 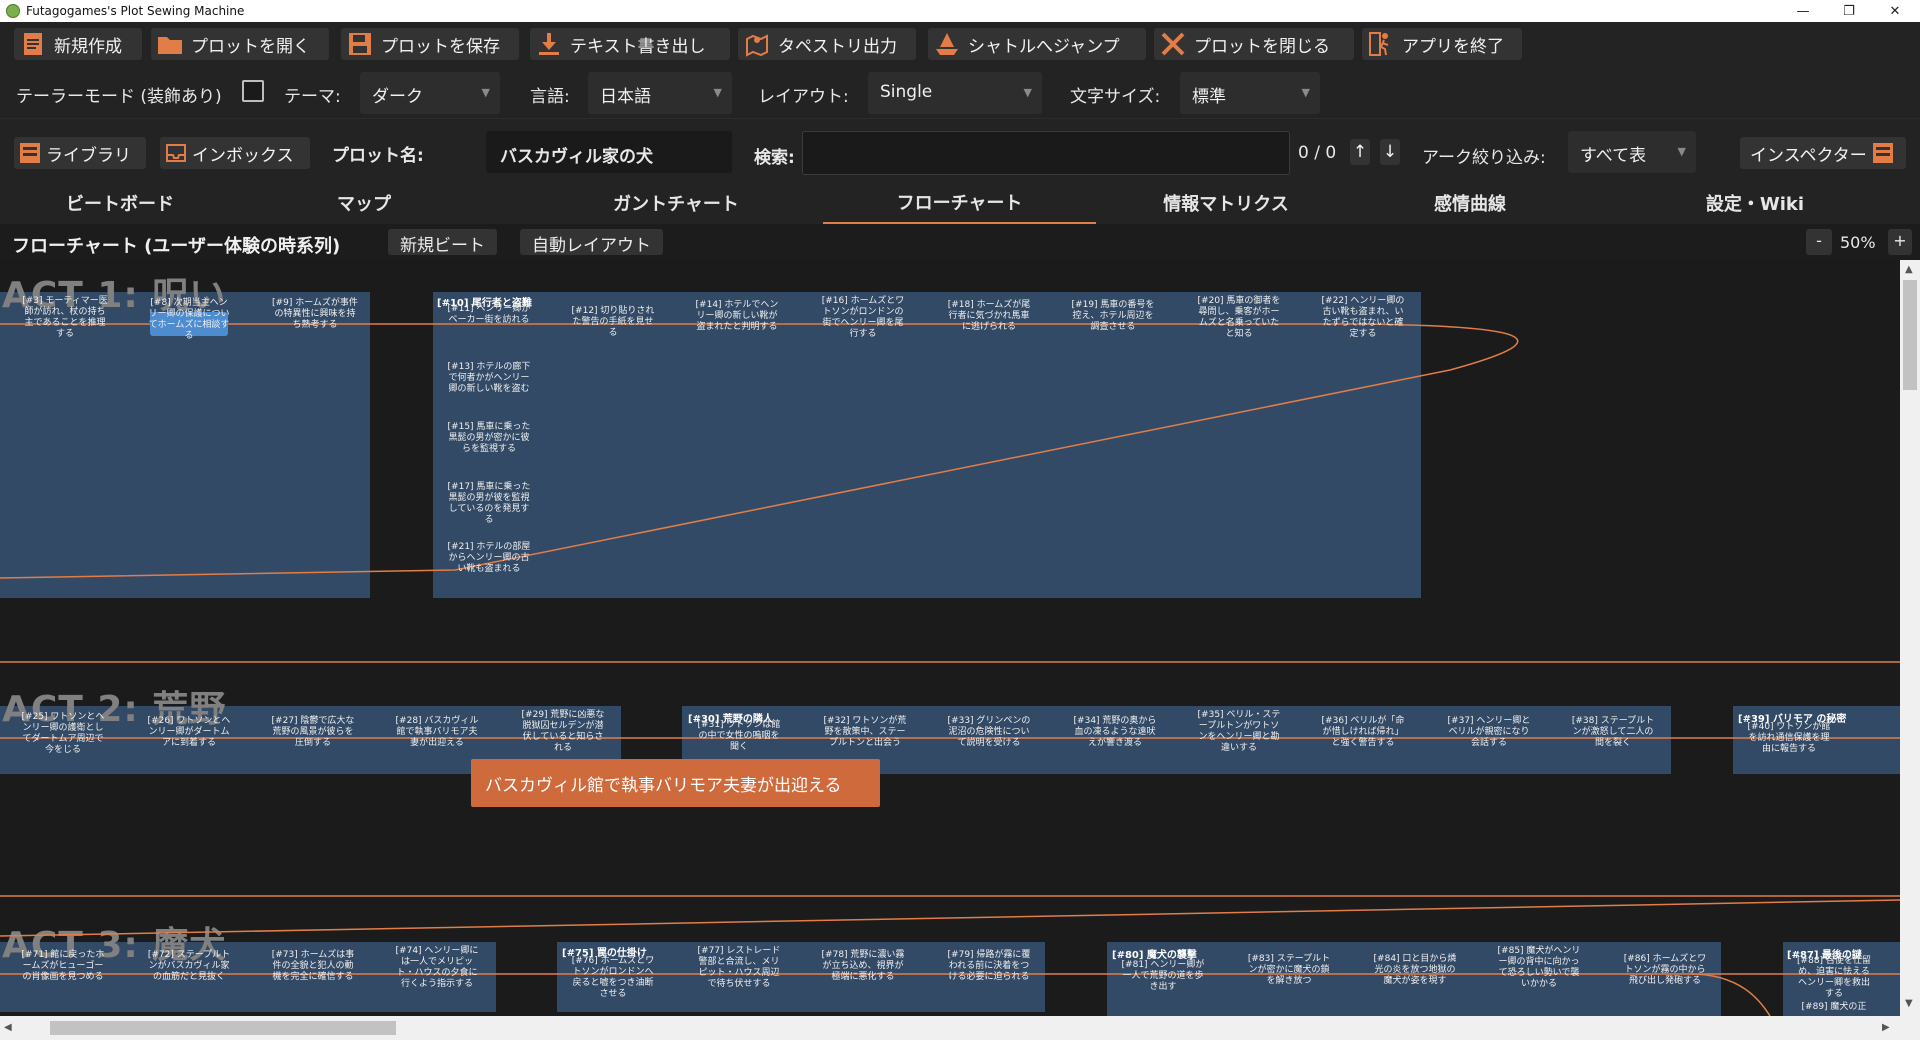 What do you see at coordinates (1803, 11) in the screenshot?
I see `minimize-button: —` at bounding box center [1803, 11].